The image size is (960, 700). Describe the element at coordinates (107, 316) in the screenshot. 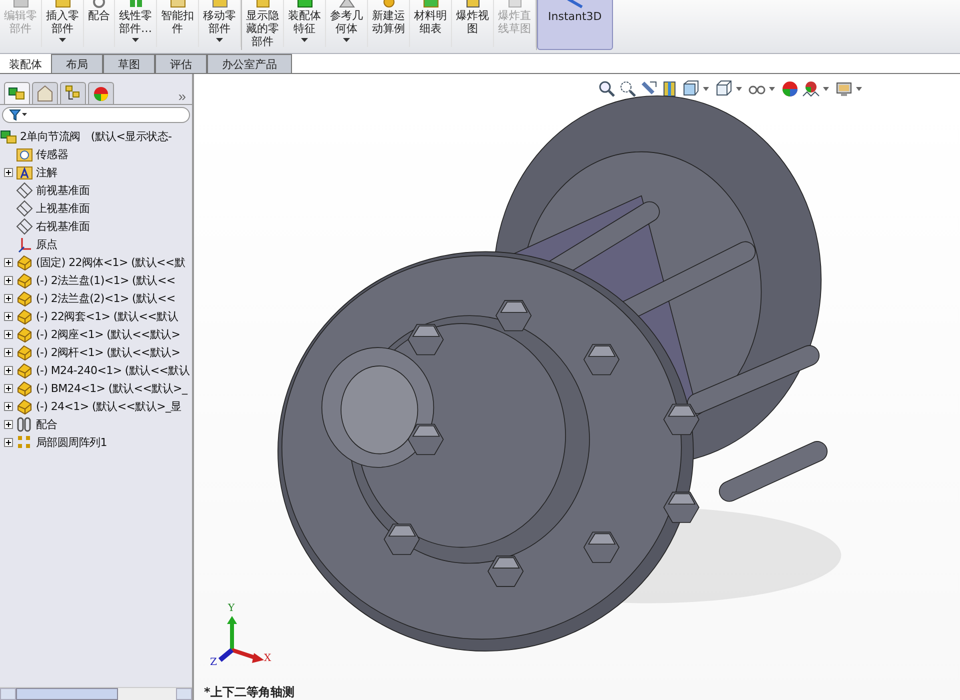

I see `tree-item: (-) 22阀套<1> (默认<<默认` at that location.